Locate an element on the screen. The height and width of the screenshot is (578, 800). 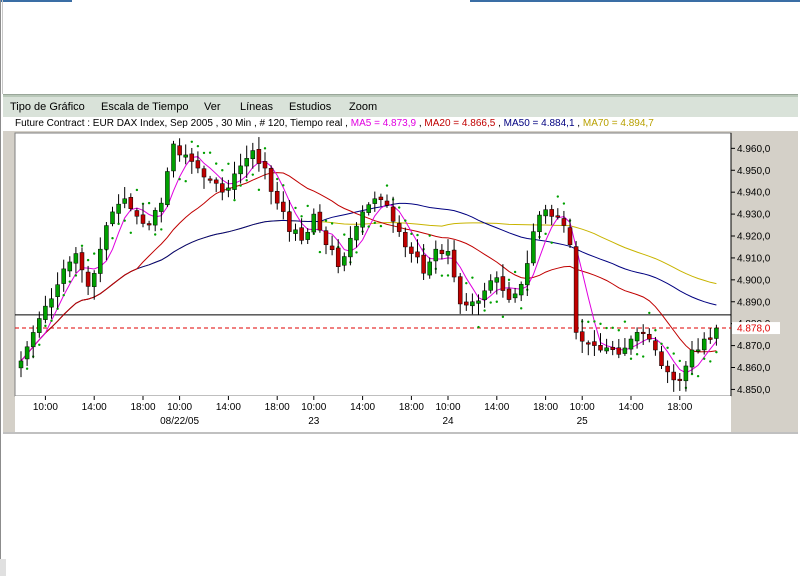
price-tick-label: 4.950,0 is located at coordinates (754, 171).